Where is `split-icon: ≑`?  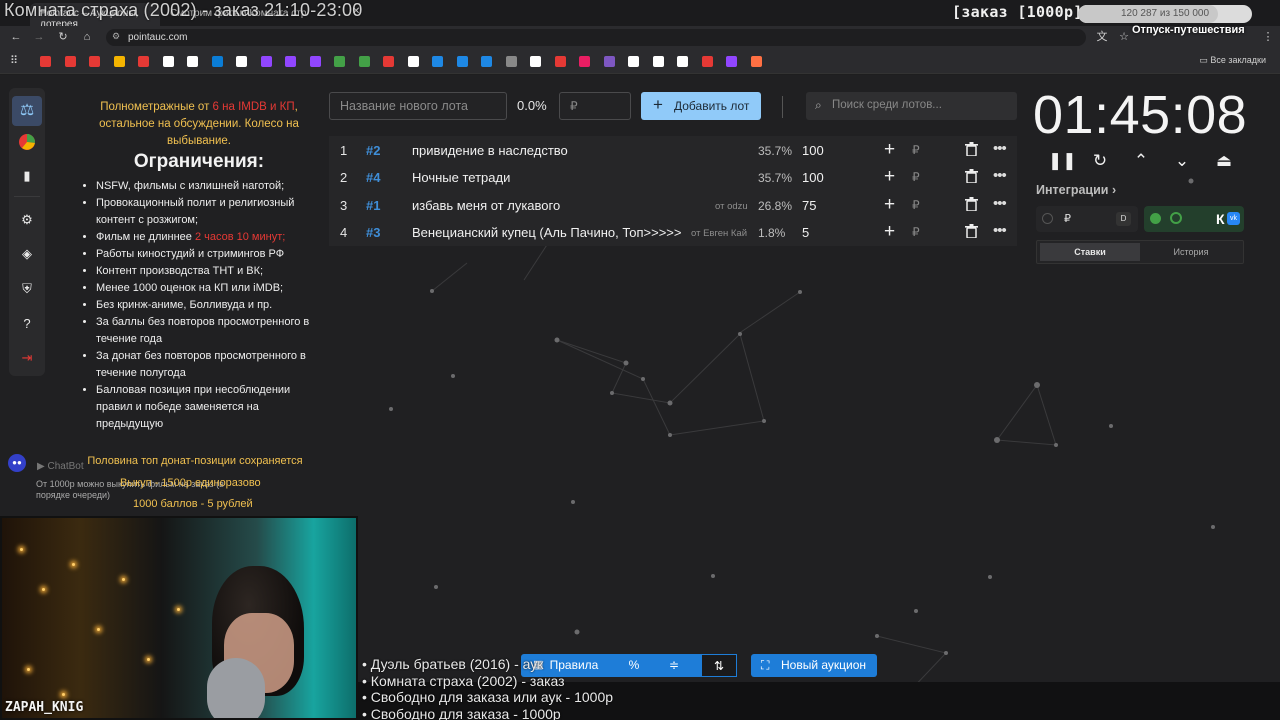 split-icon: ≑ is located at coordinates (674, 665).